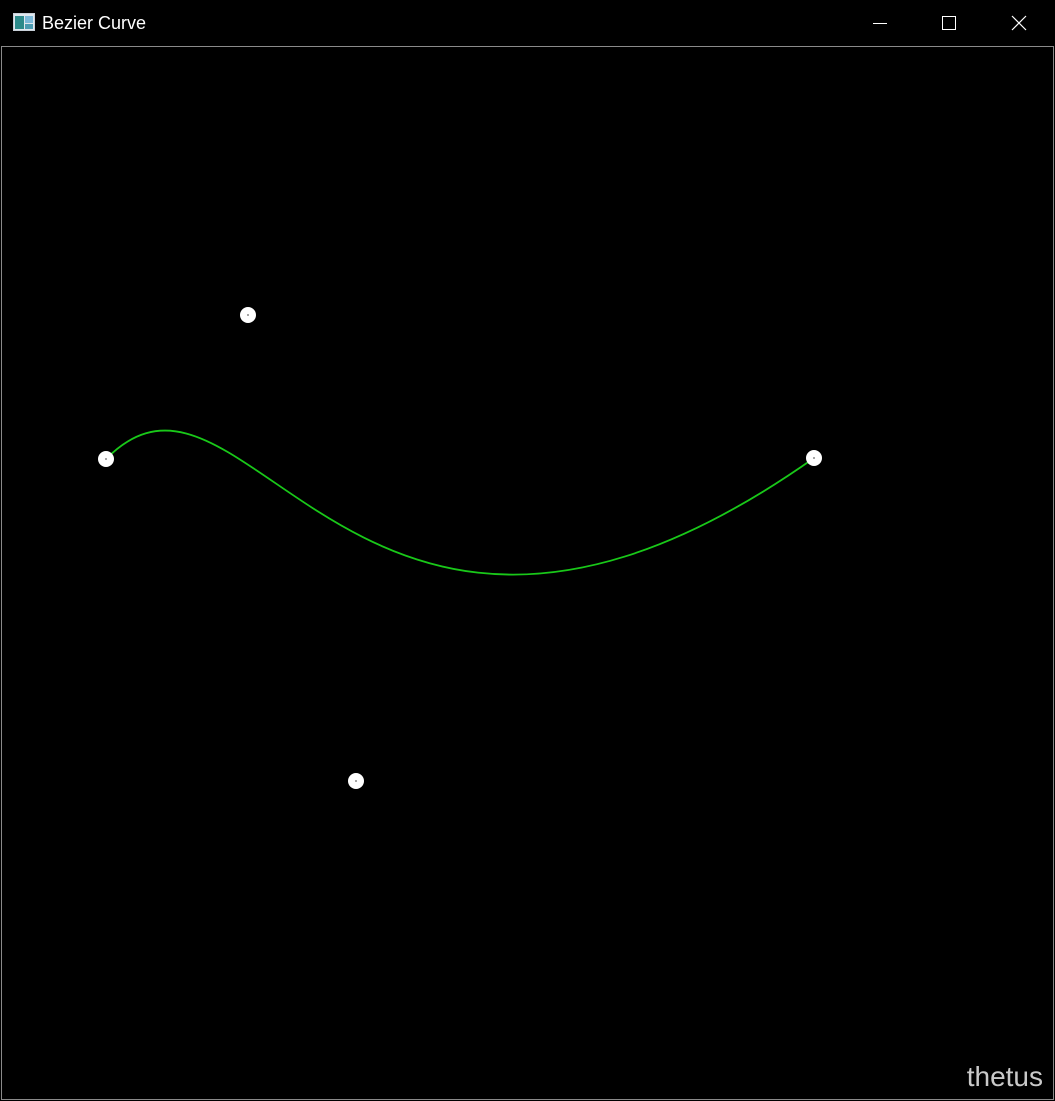 The image size is (1055, 1101). What do you see at coordinates (356, 781) in the screenshot?
I see `control-point-p2` at bounding box center [356, 781].